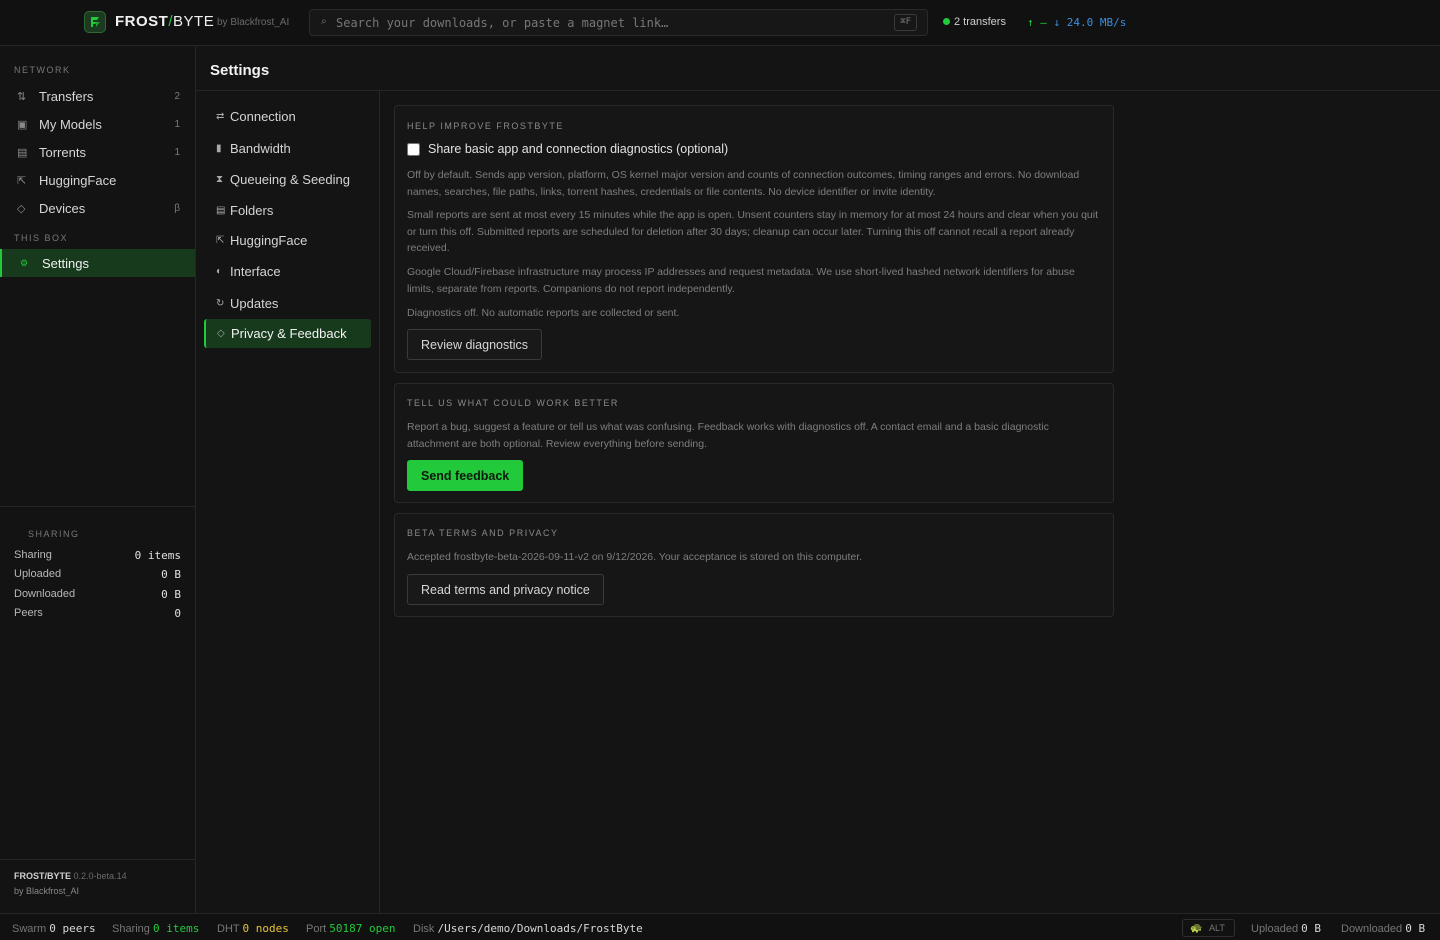 The image size is (1440, 940). I want to click on tab-bandwidth: ▮ Bandwidth, so click(287, 148).